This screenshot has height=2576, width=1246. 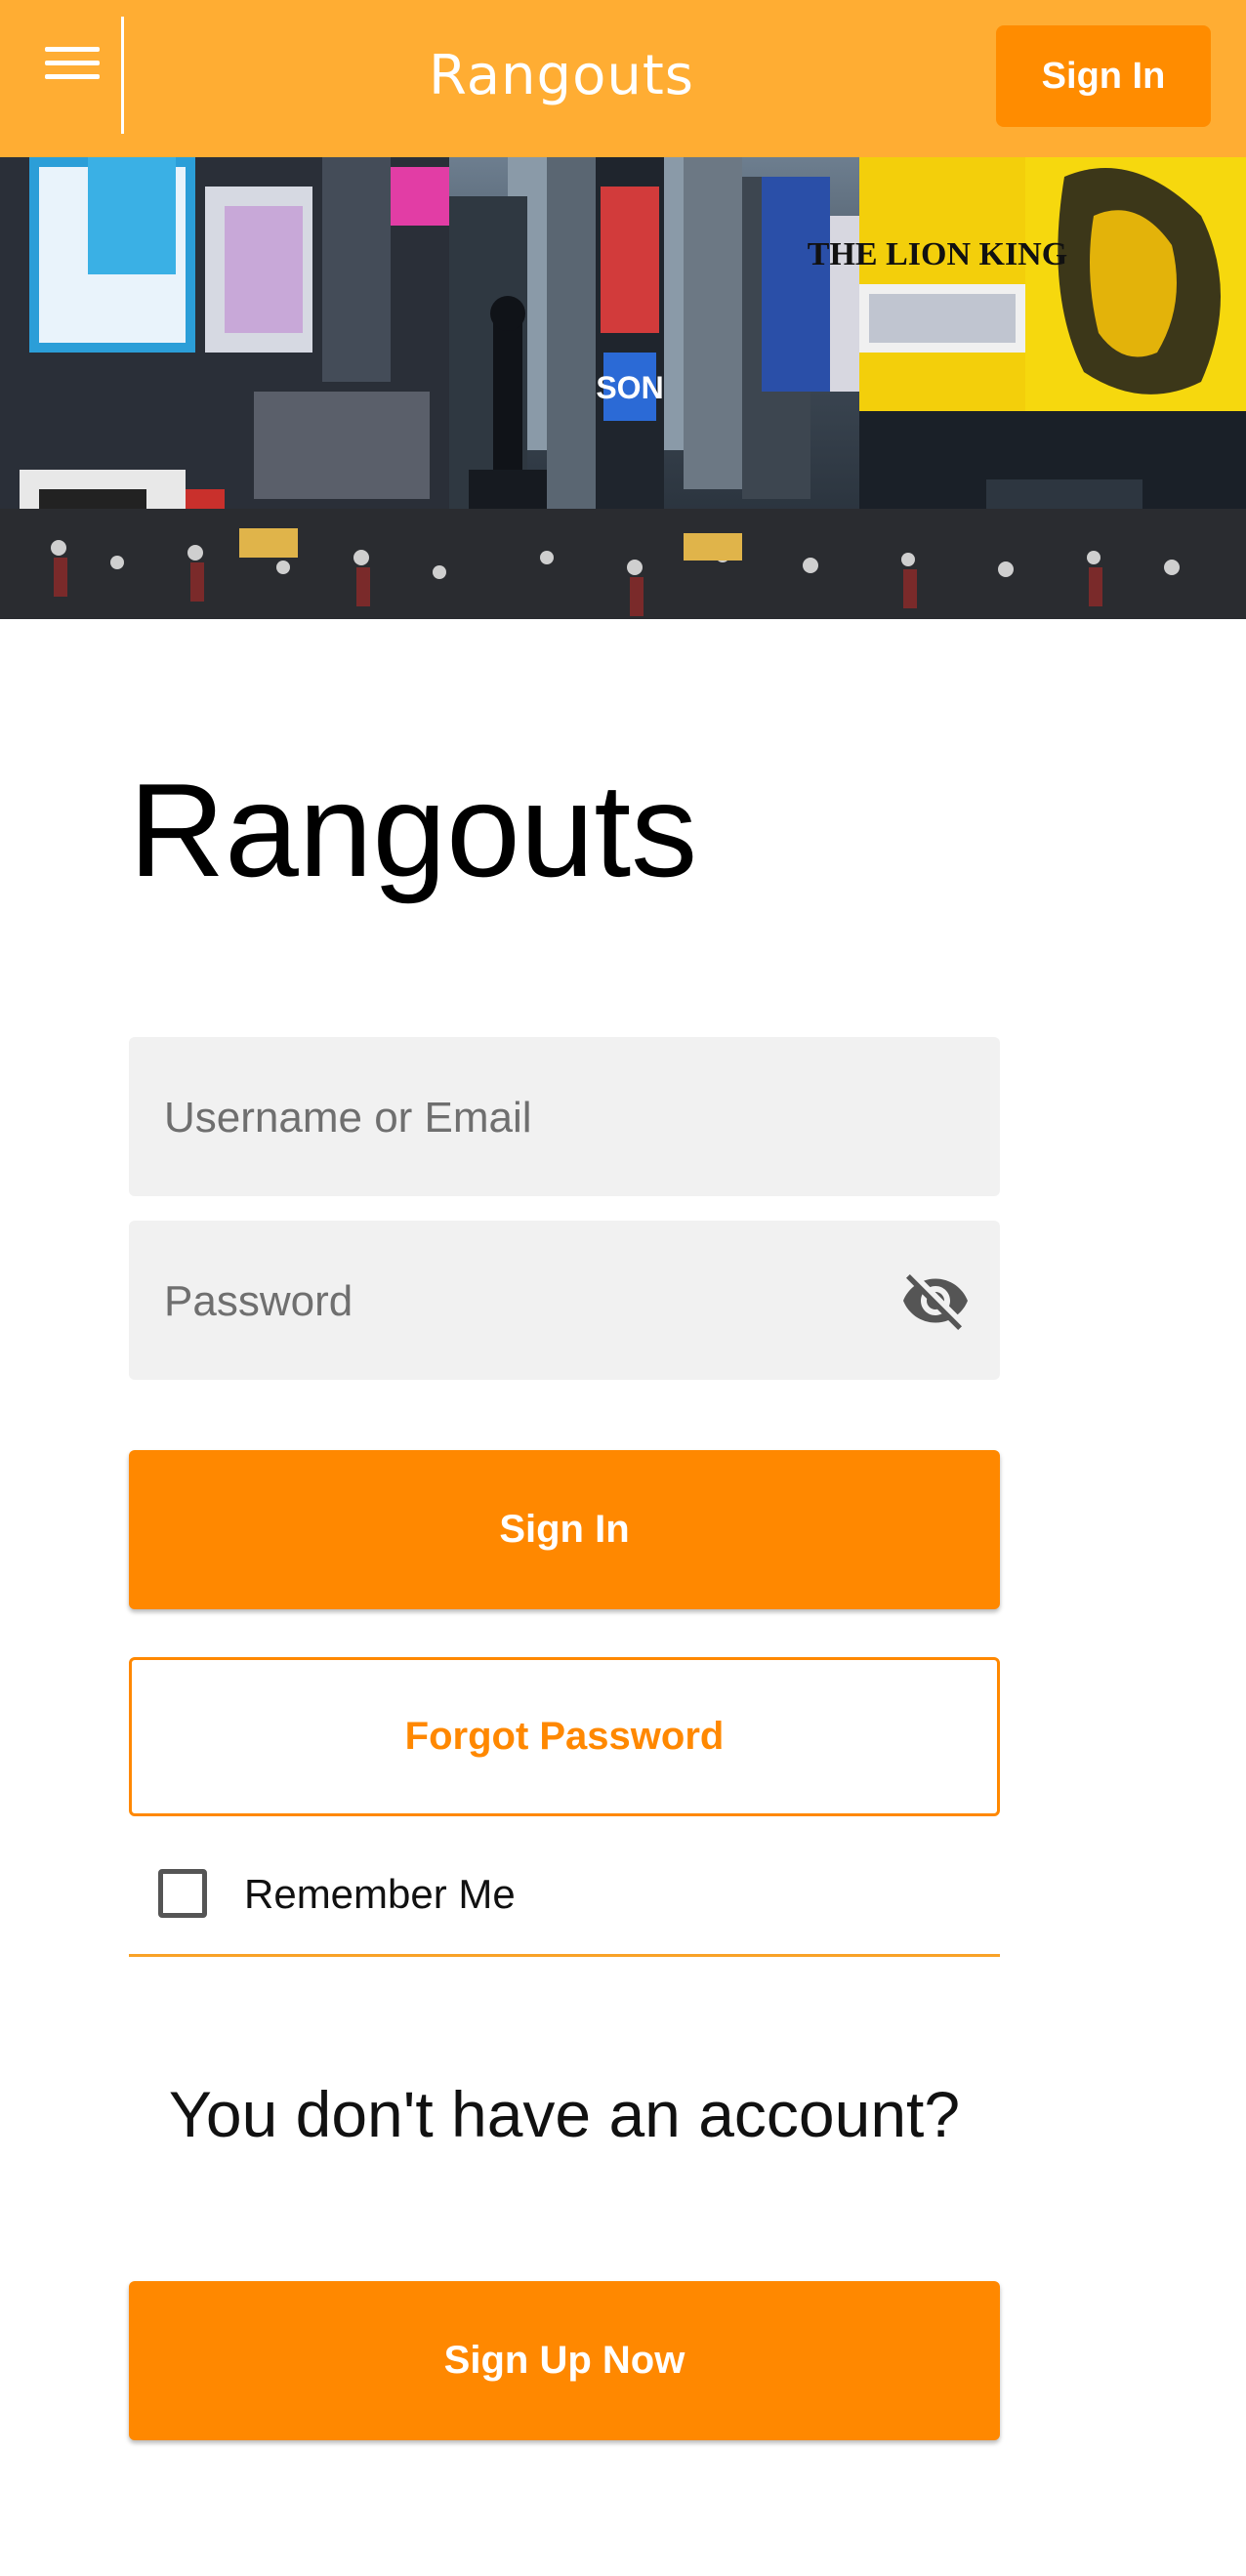 I want to click on username-field, so click(x=564, y=1117).